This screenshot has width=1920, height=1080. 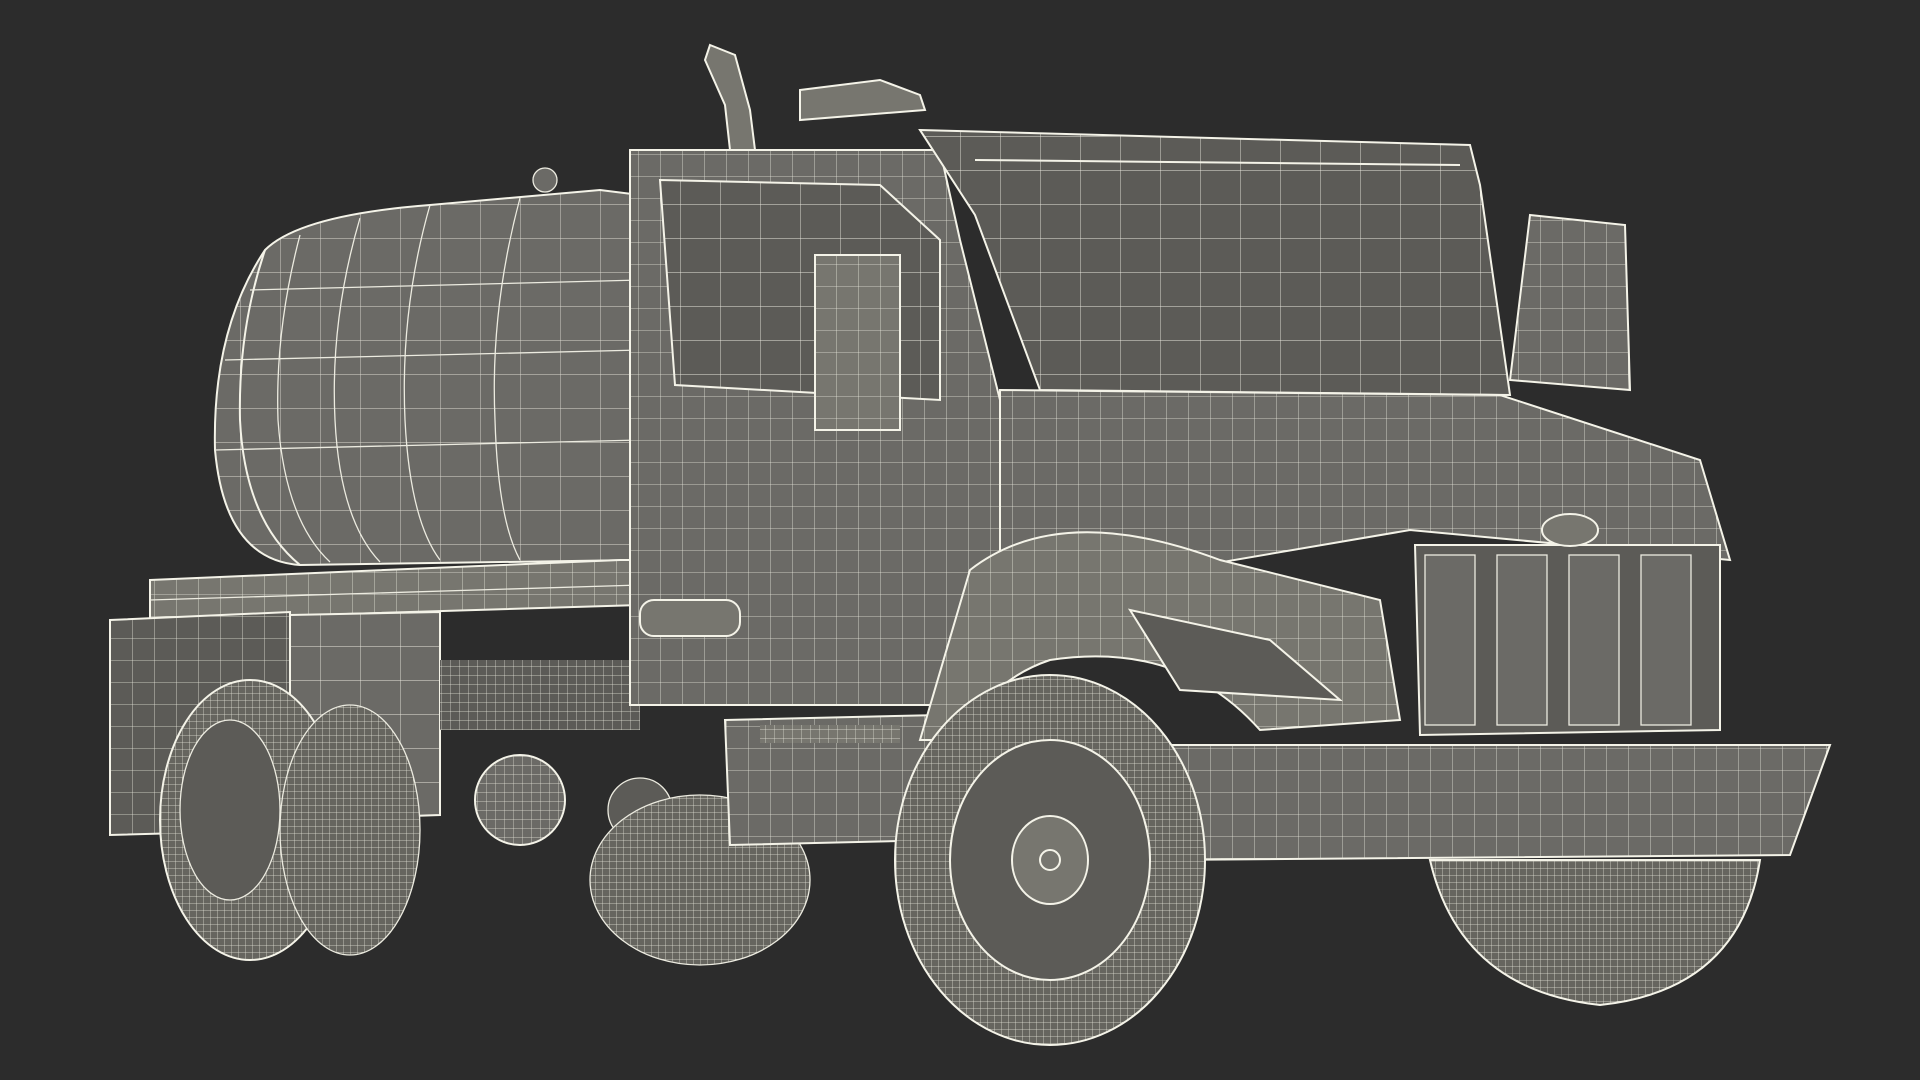 I want to click on front-wheel, so click(x=1050, y=860).